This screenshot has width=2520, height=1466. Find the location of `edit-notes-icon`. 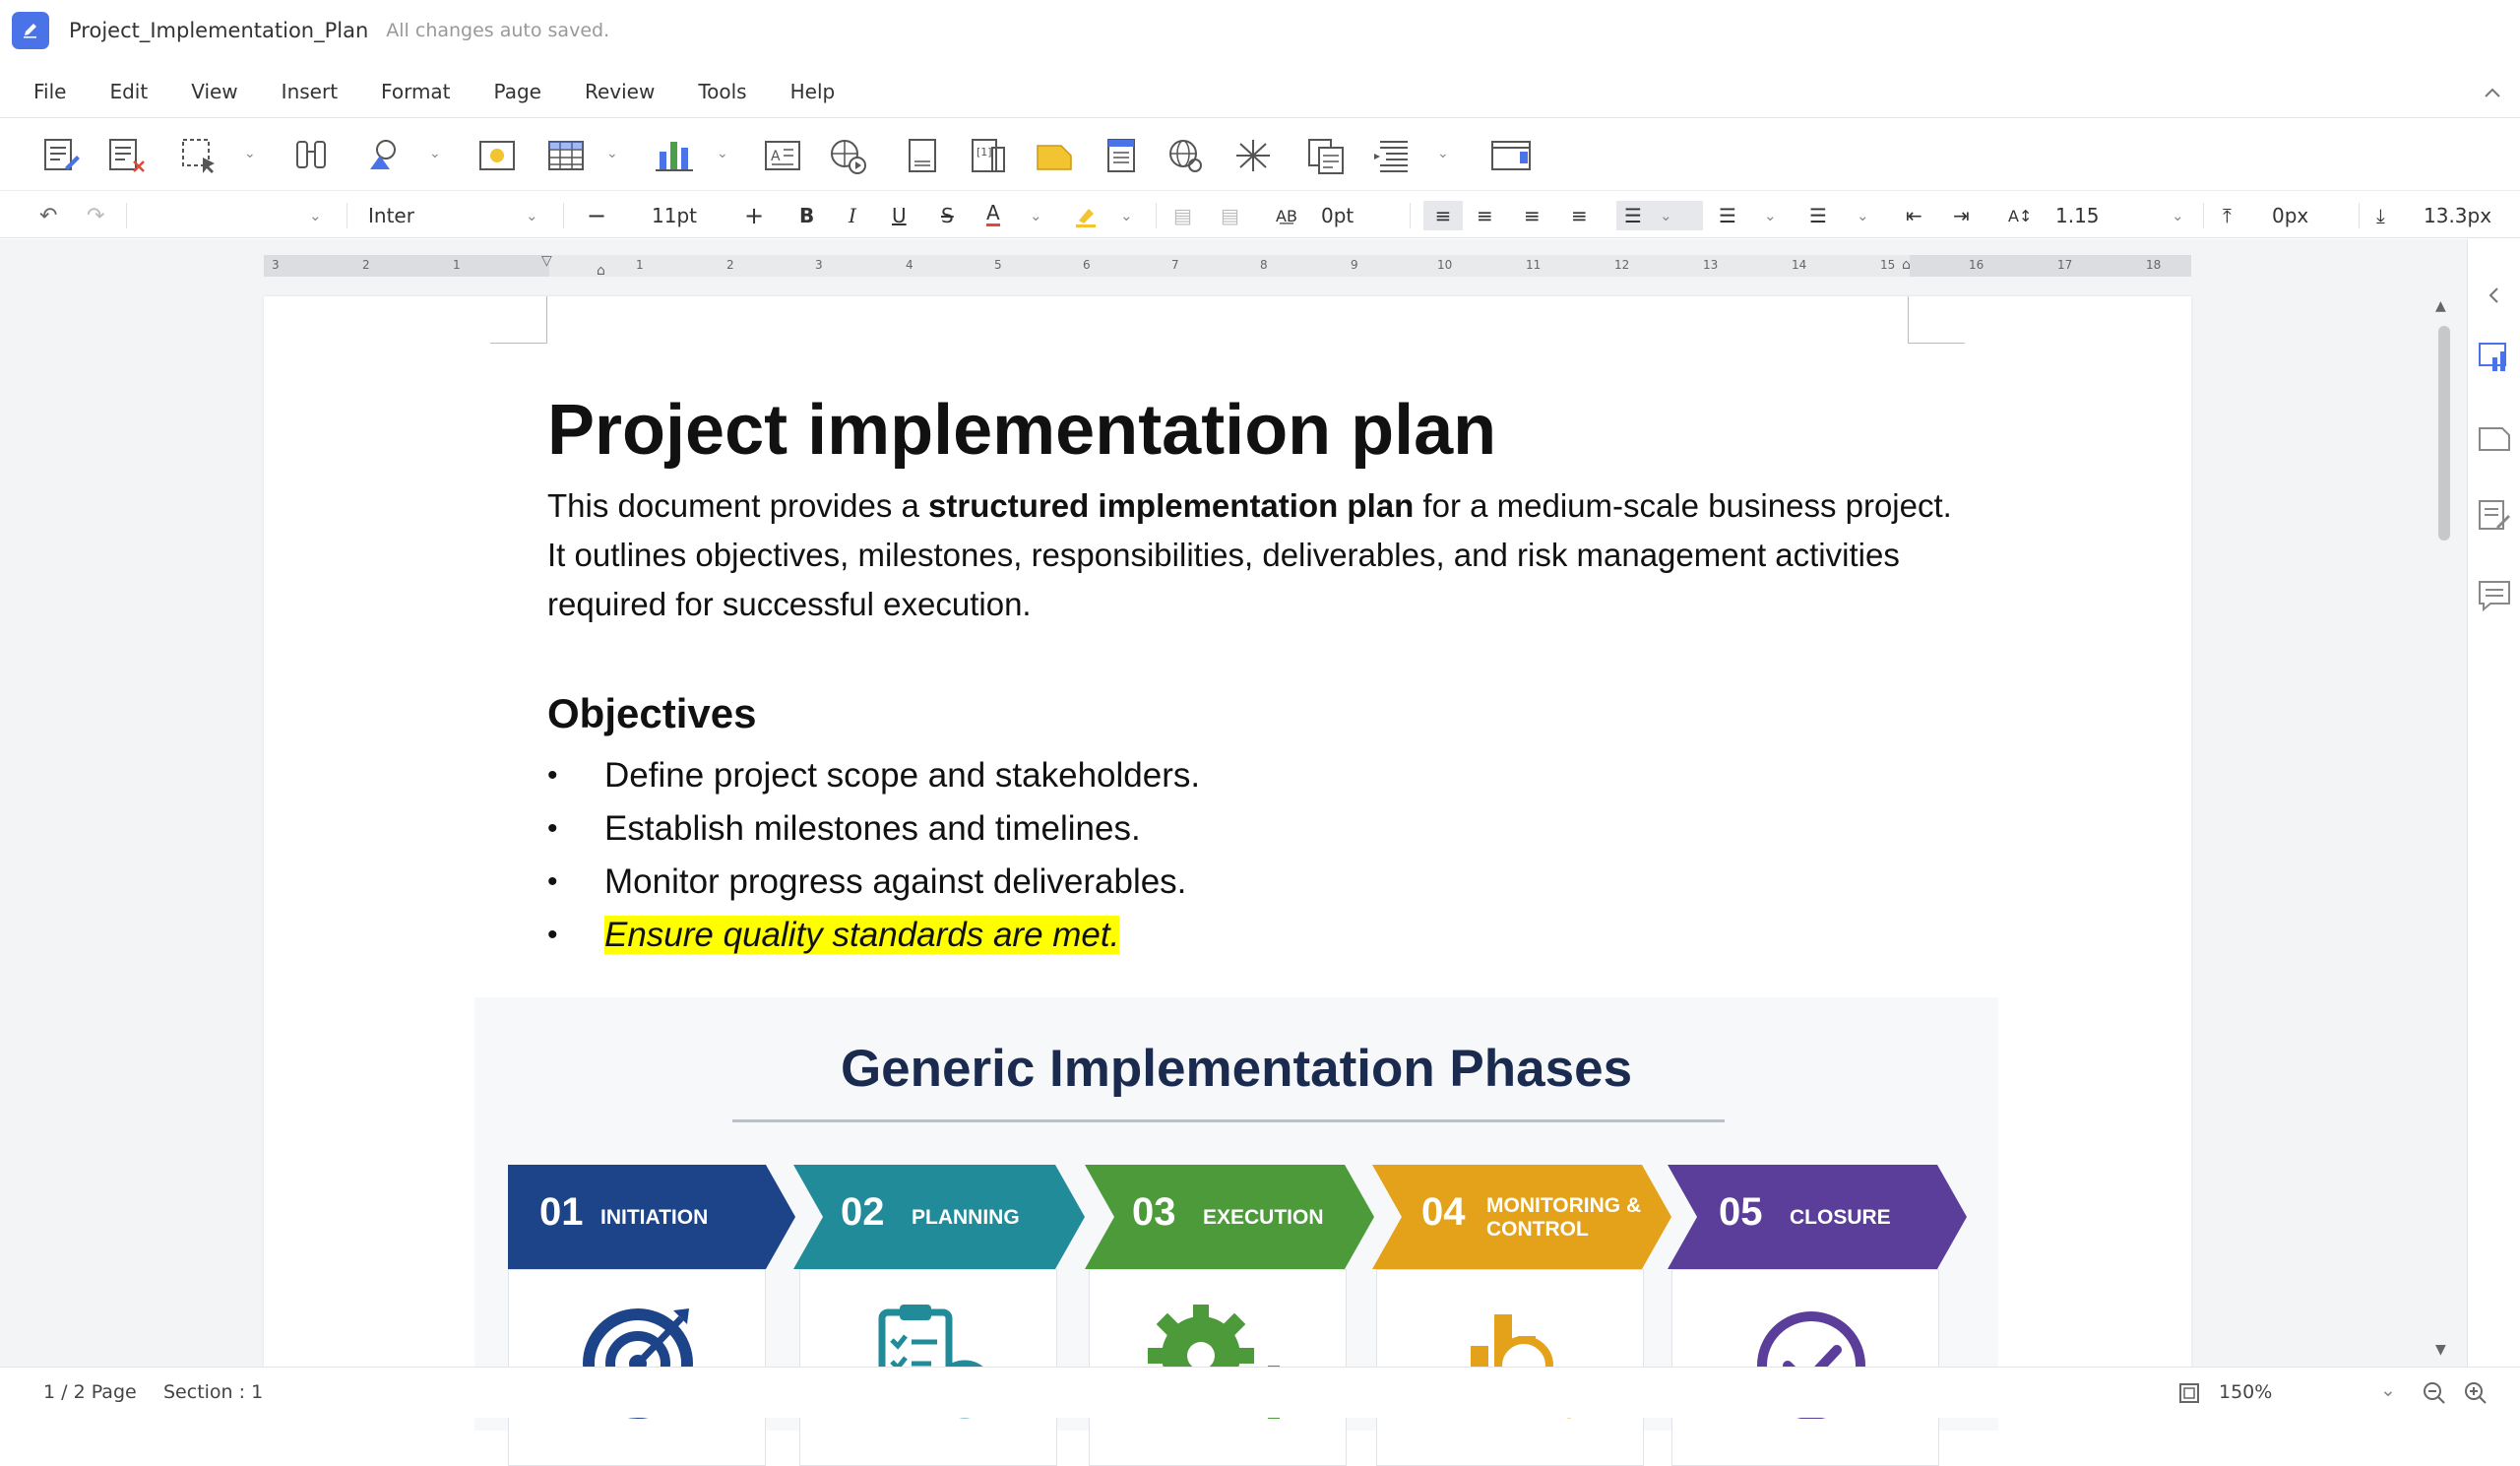

edit-notes-icon is located at coordinates (2494, 515).